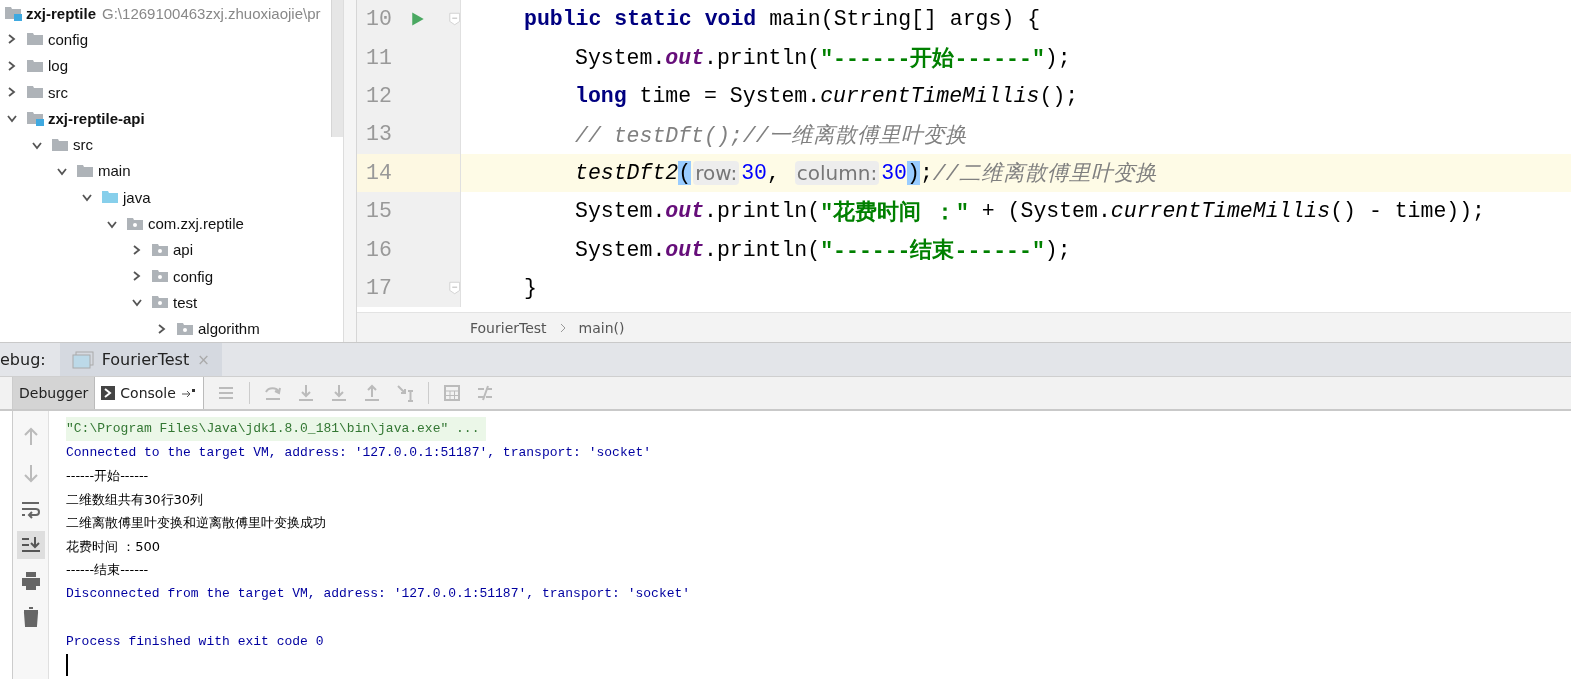 Image resolution: width=1571 pixels, height=679 pixels. I want to click on code-token: + (System., so click(1045, 211).